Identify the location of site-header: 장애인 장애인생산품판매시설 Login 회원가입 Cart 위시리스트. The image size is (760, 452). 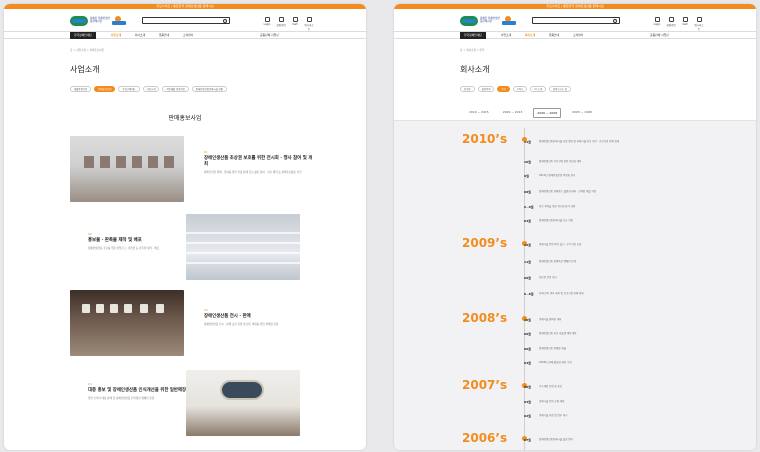
(575, 20).